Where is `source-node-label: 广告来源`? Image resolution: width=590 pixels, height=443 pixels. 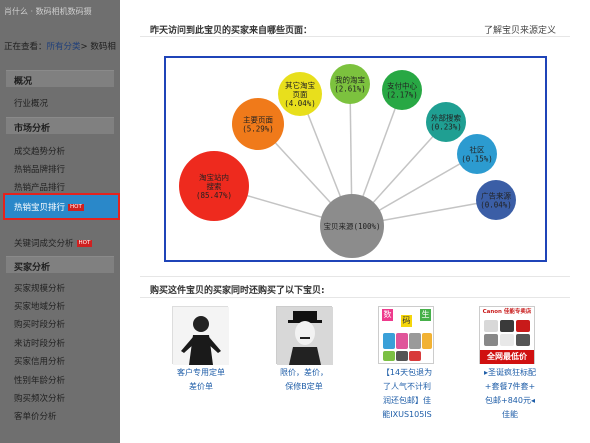
source-node-label: 广告来源 is located at coordinates (496, 196).